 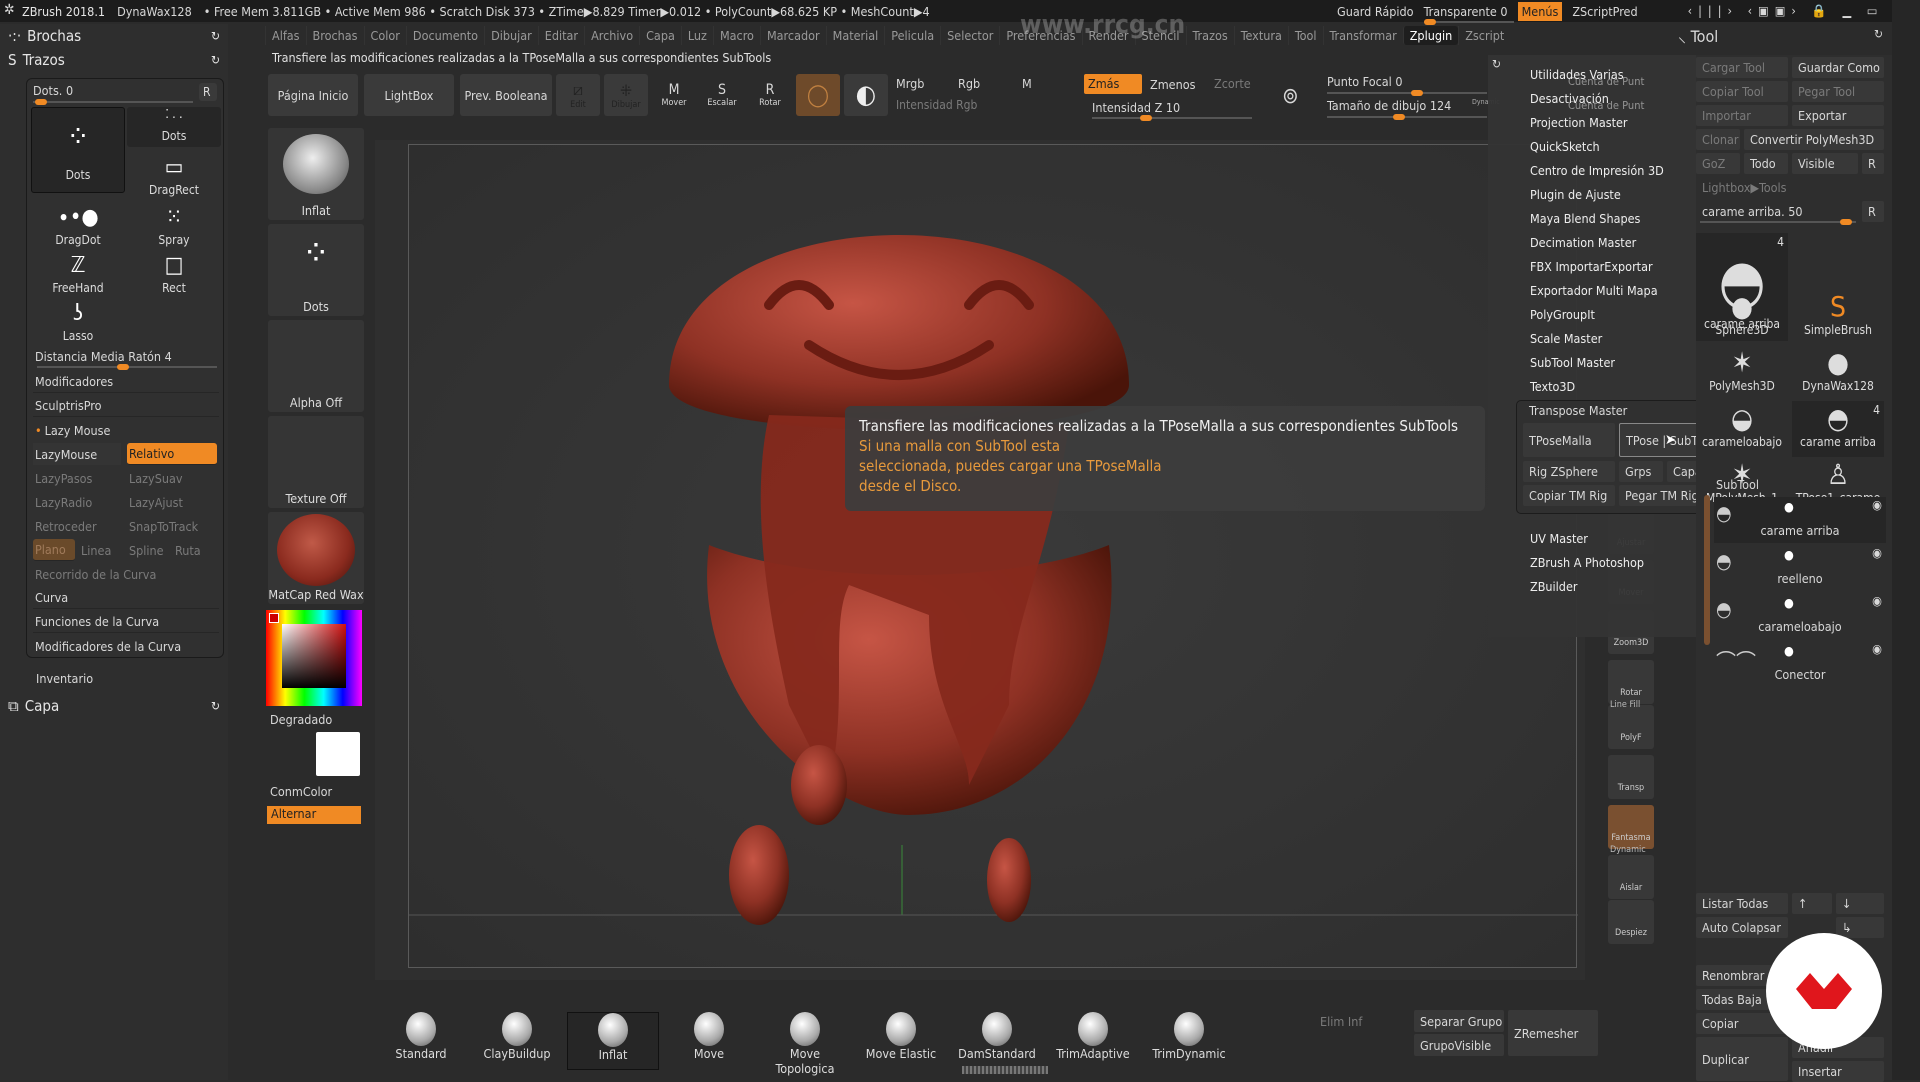 What do you see at coordinates (1707, 570) in the screenshot?
I see `subtool-scrollbar` at bounding box center [1707, 570].